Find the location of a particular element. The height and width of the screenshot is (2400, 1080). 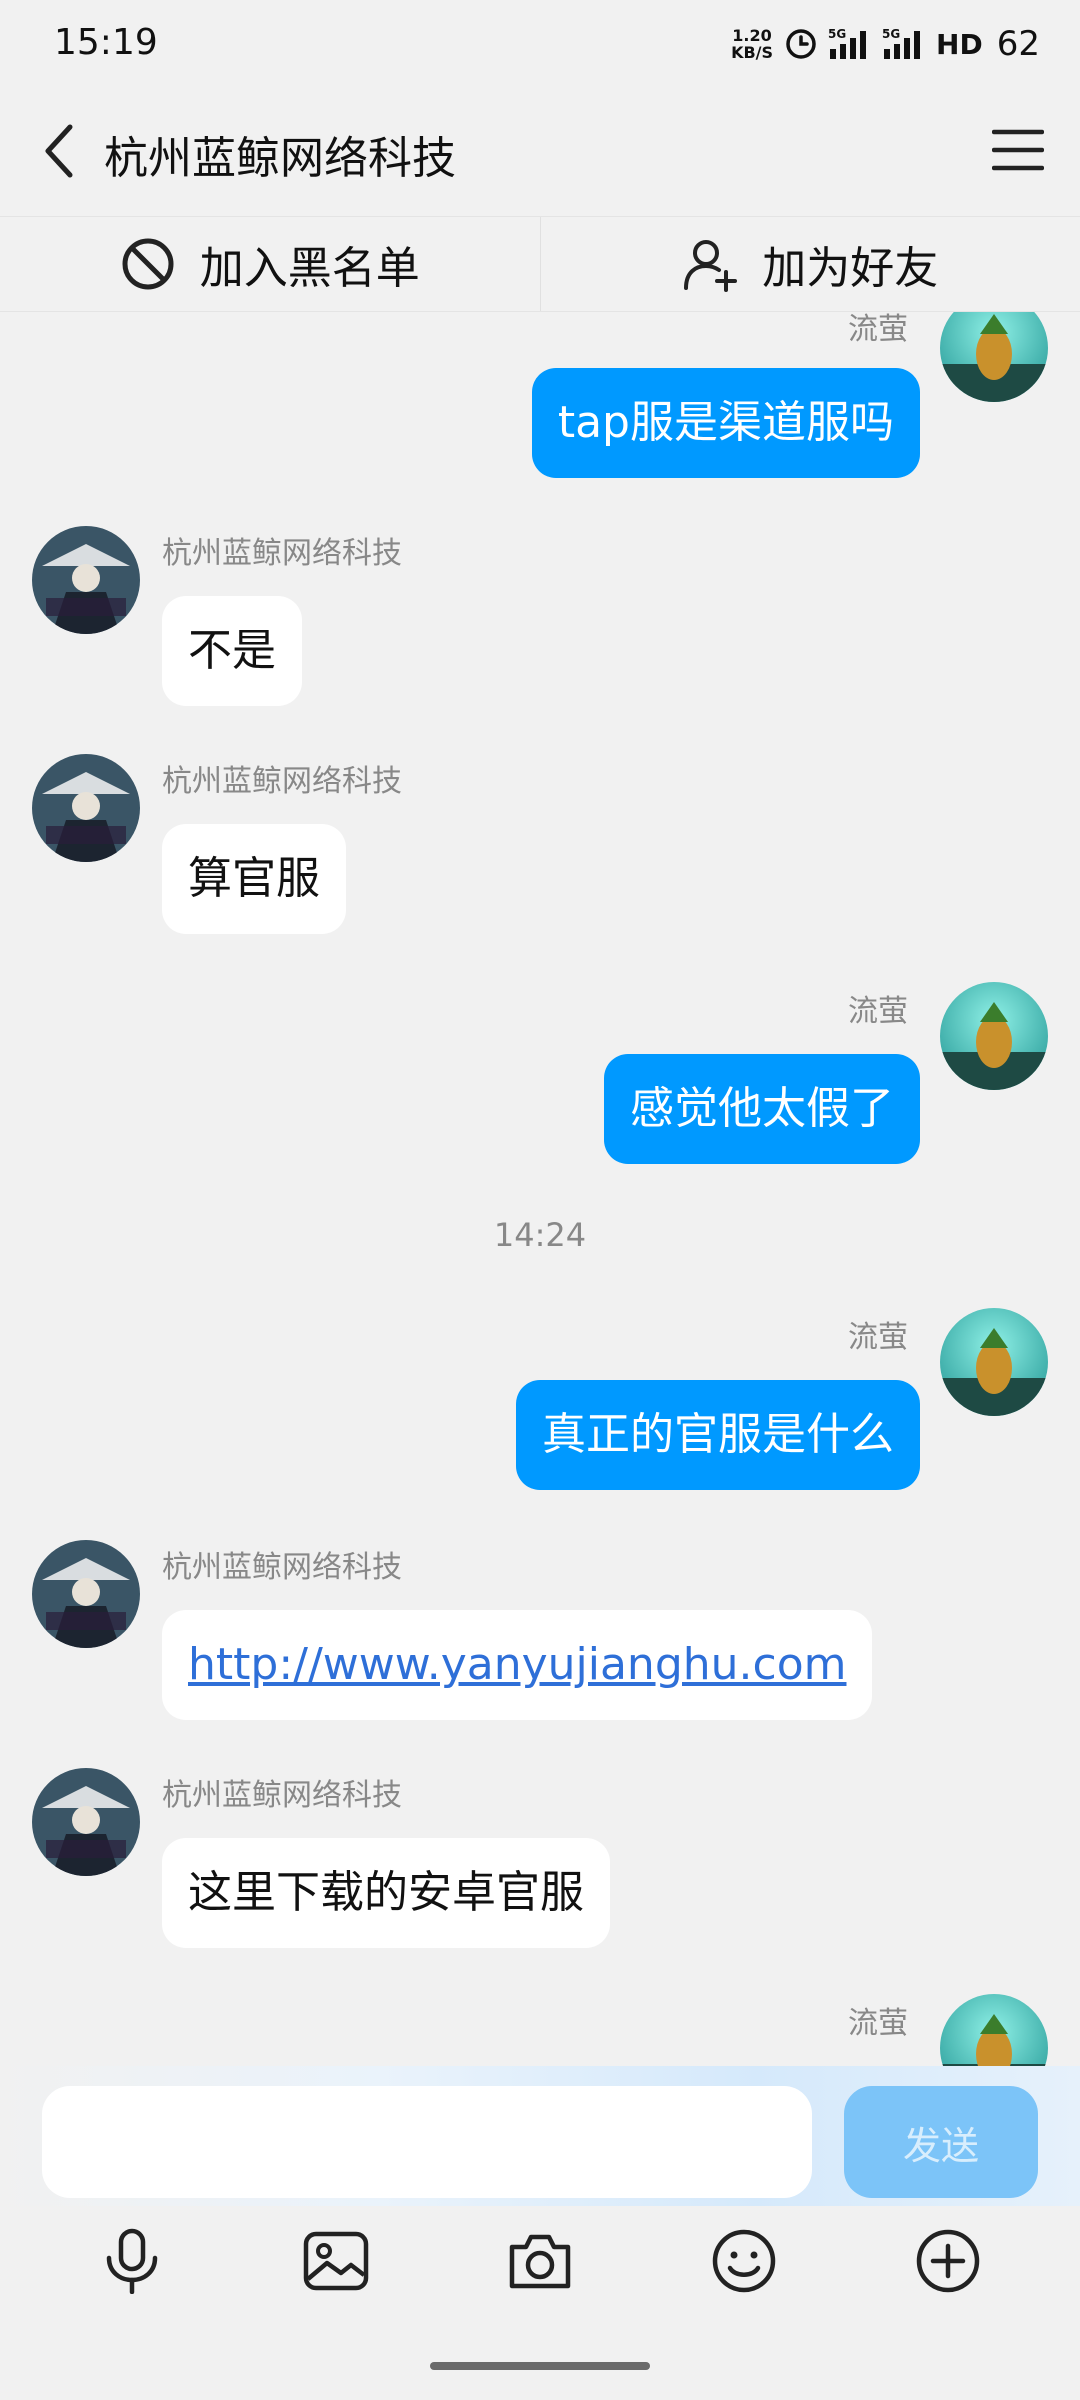

more-button is located at coordinates (948, 2261).